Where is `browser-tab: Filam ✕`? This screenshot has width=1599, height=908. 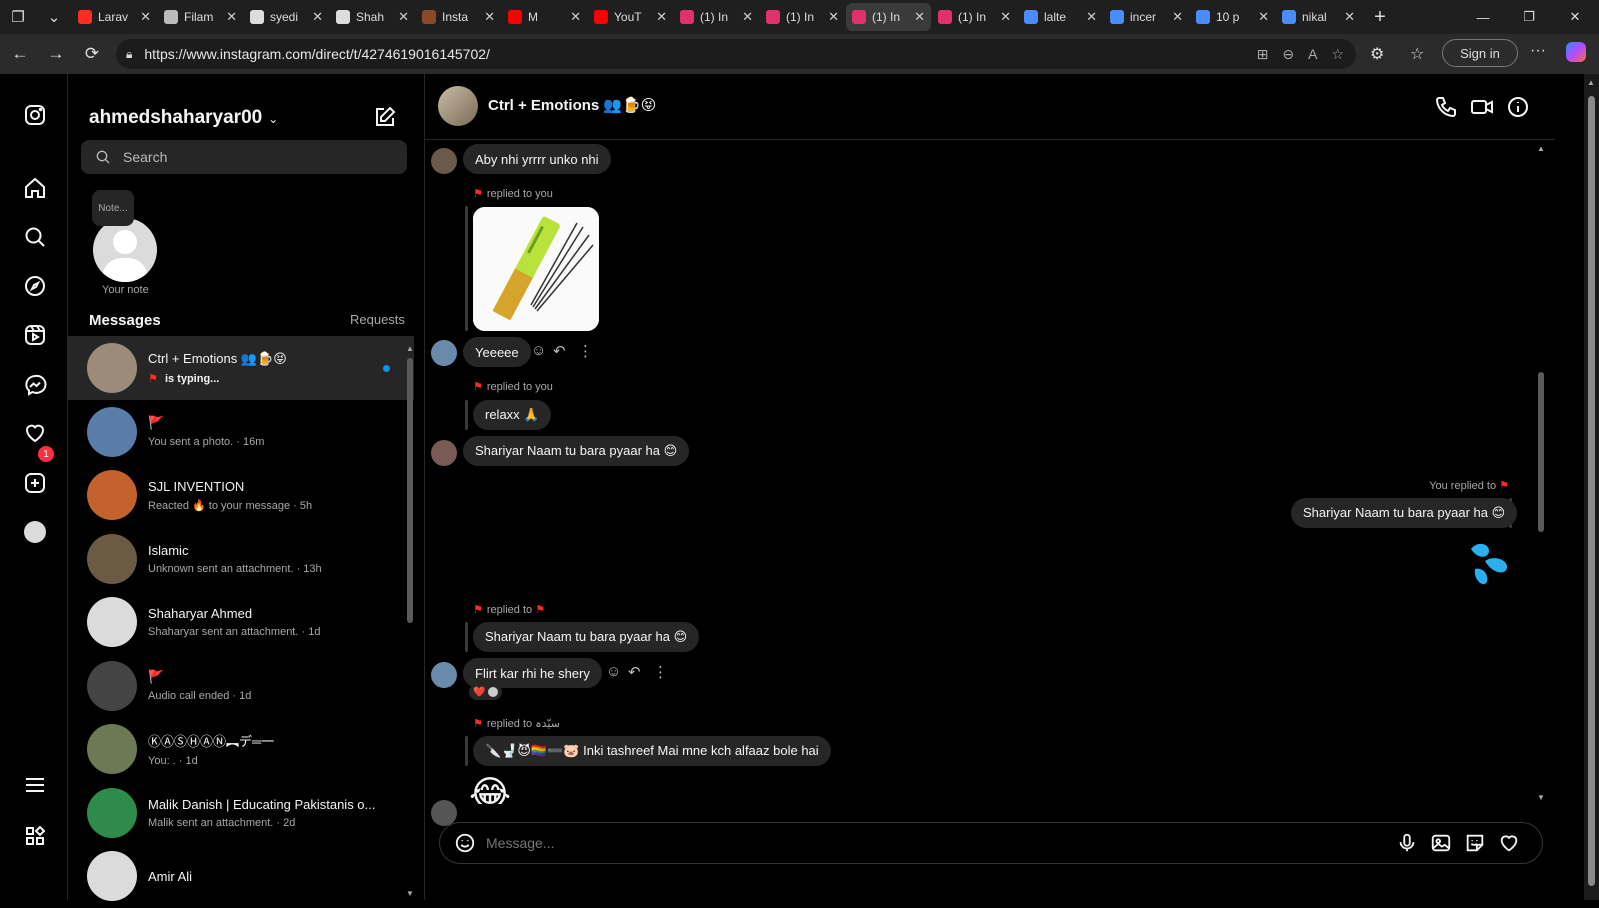
browser-tab: Filam ✕ is located at coordinates (200, 17).